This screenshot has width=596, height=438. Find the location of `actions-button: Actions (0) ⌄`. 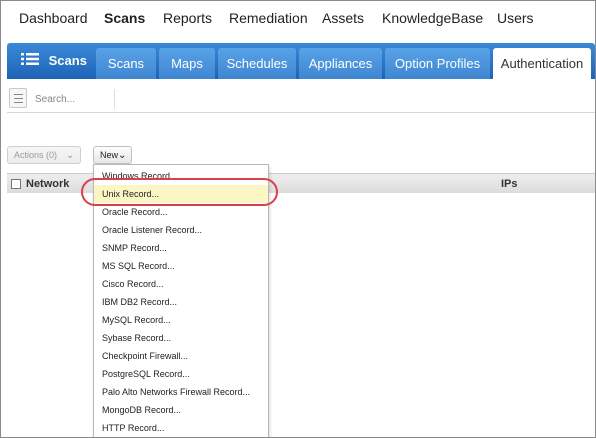

actions-button: Actions (0) ⌄ is located at coordinates (44, 155).